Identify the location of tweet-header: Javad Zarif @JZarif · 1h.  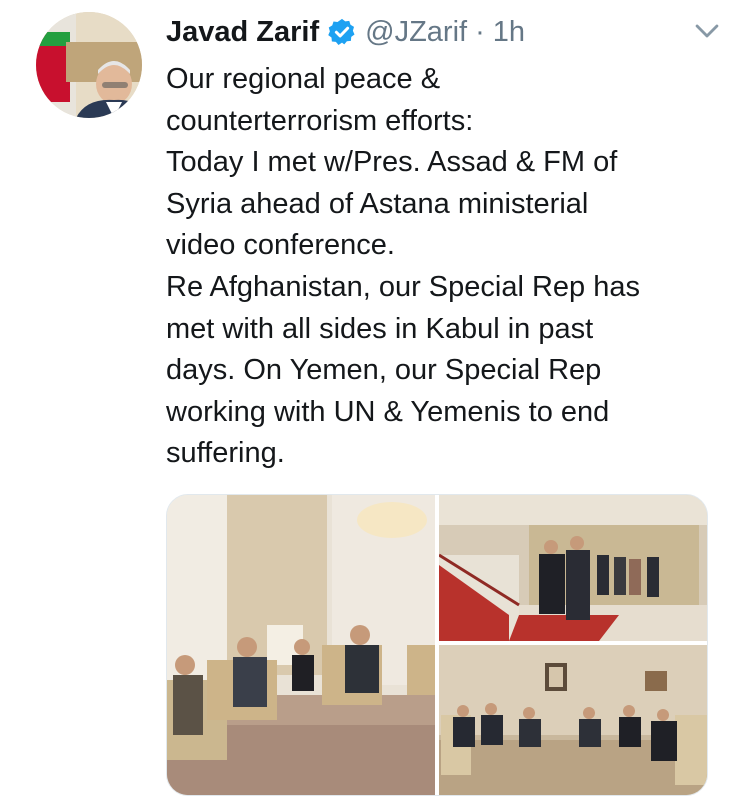
(443, 32).